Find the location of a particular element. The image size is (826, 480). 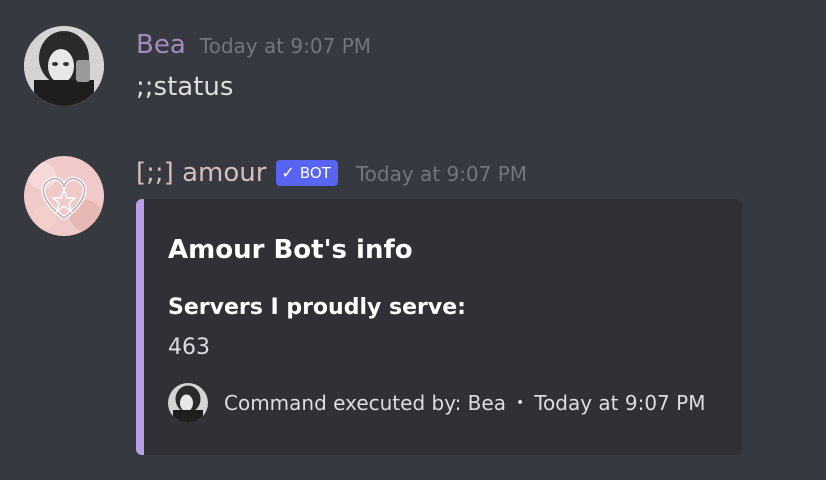

footer-text: Command executed by: Bea is located at coordinates (365, 403).